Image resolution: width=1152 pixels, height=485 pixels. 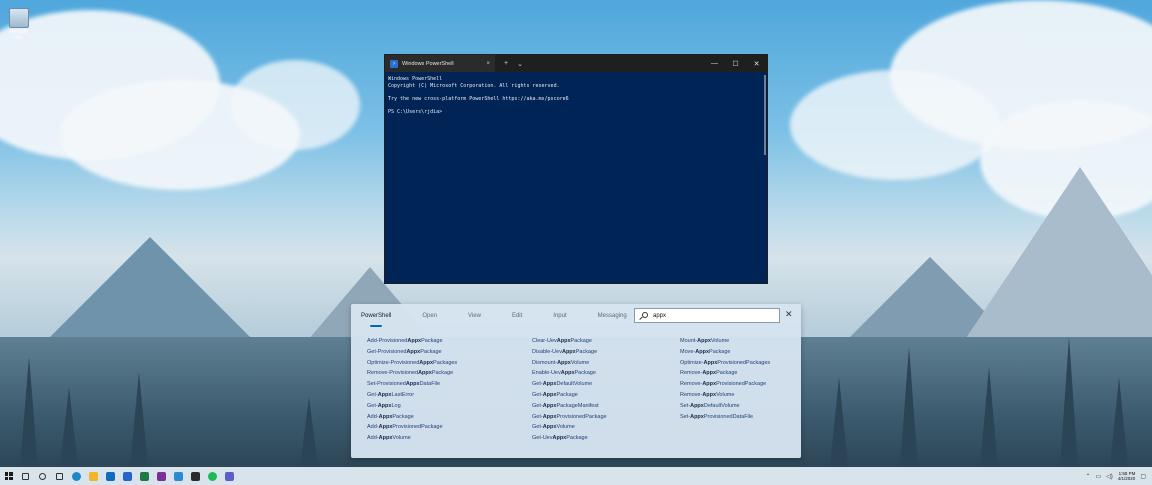 What do you see at coordinates (740, 365) in the screenshot?
I see `result-item: Optimize-AppxProvisionedPackages` at bounding box center [740, 365].